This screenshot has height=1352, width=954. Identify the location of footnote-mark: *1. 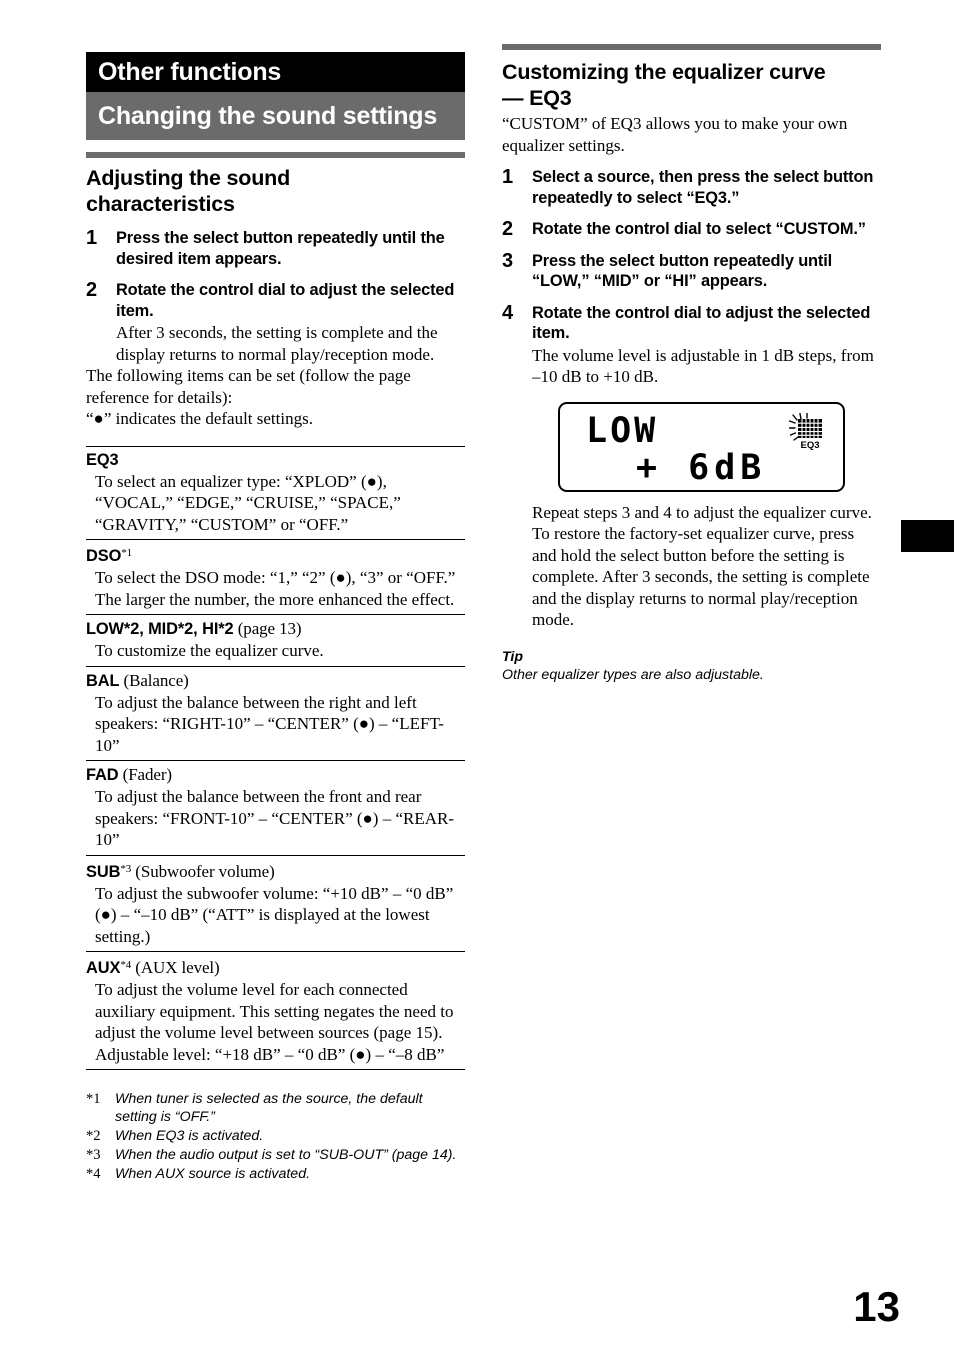
(93, 1099).